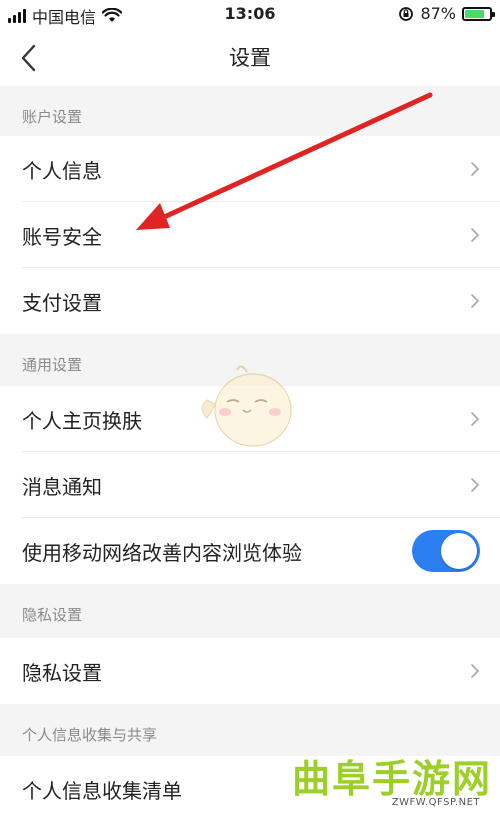 The width and height of the screenshot is (500, 822). What do you see at coordinates (82, 421) in the screenshot?
I see `row-label: 个人主页换肤` at bounding box center [82, 421].